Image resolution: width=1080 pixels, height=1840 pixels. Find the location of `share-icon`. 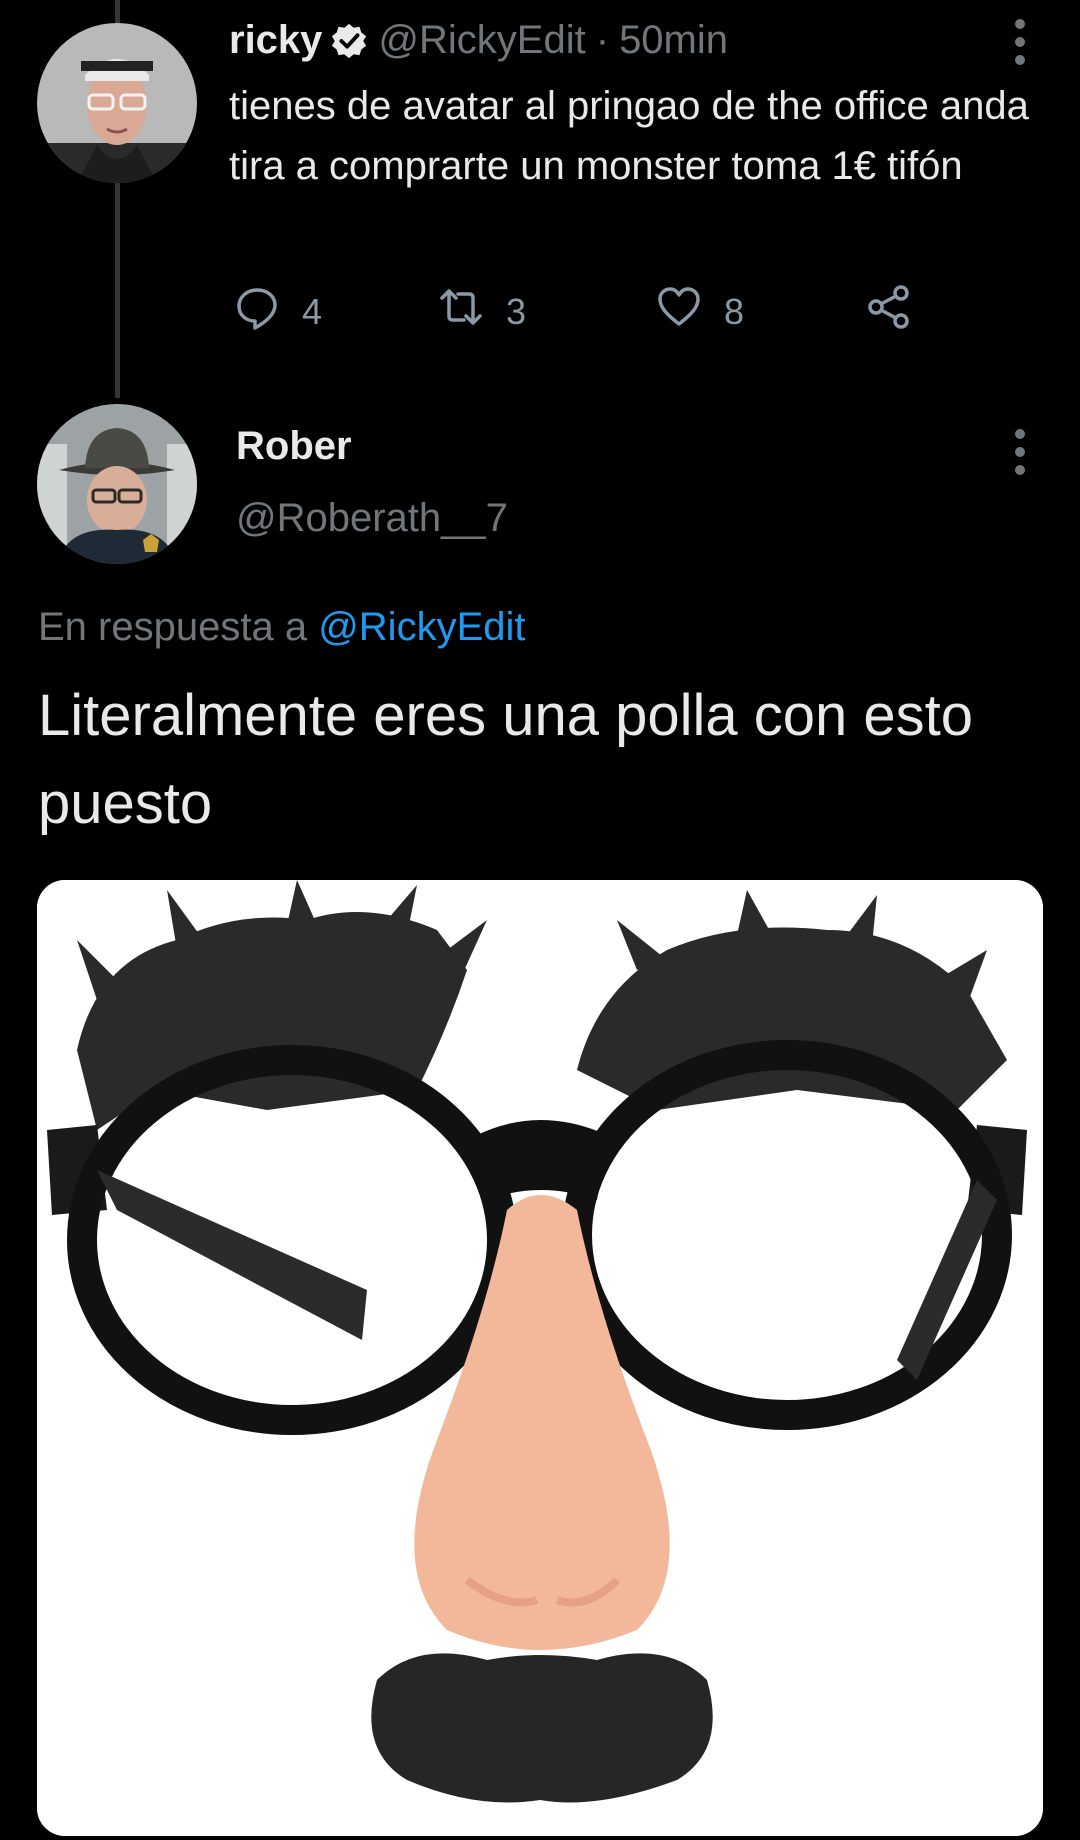

share-icon is located at coordinates (900, 311).